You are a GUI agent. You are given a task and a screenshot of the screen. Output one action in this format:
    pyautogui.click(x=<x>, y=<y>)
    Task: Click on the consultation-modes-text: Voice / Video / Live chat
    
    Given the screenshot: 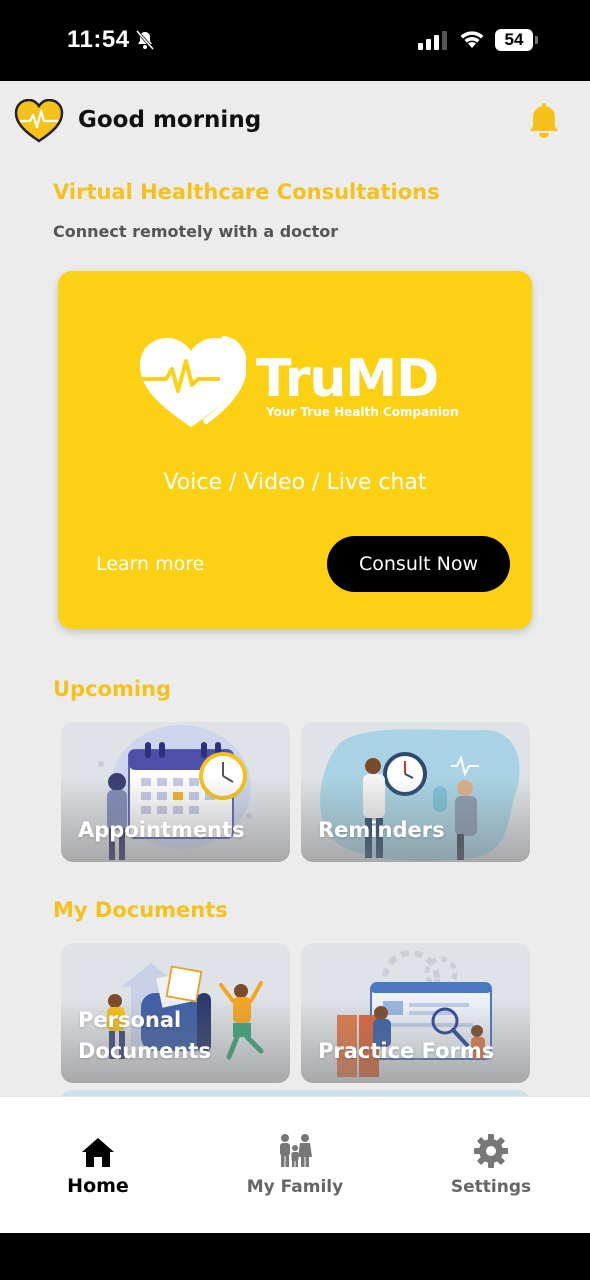 What is the action you would take?
    pyautogui.click(x=295, y=482)
    